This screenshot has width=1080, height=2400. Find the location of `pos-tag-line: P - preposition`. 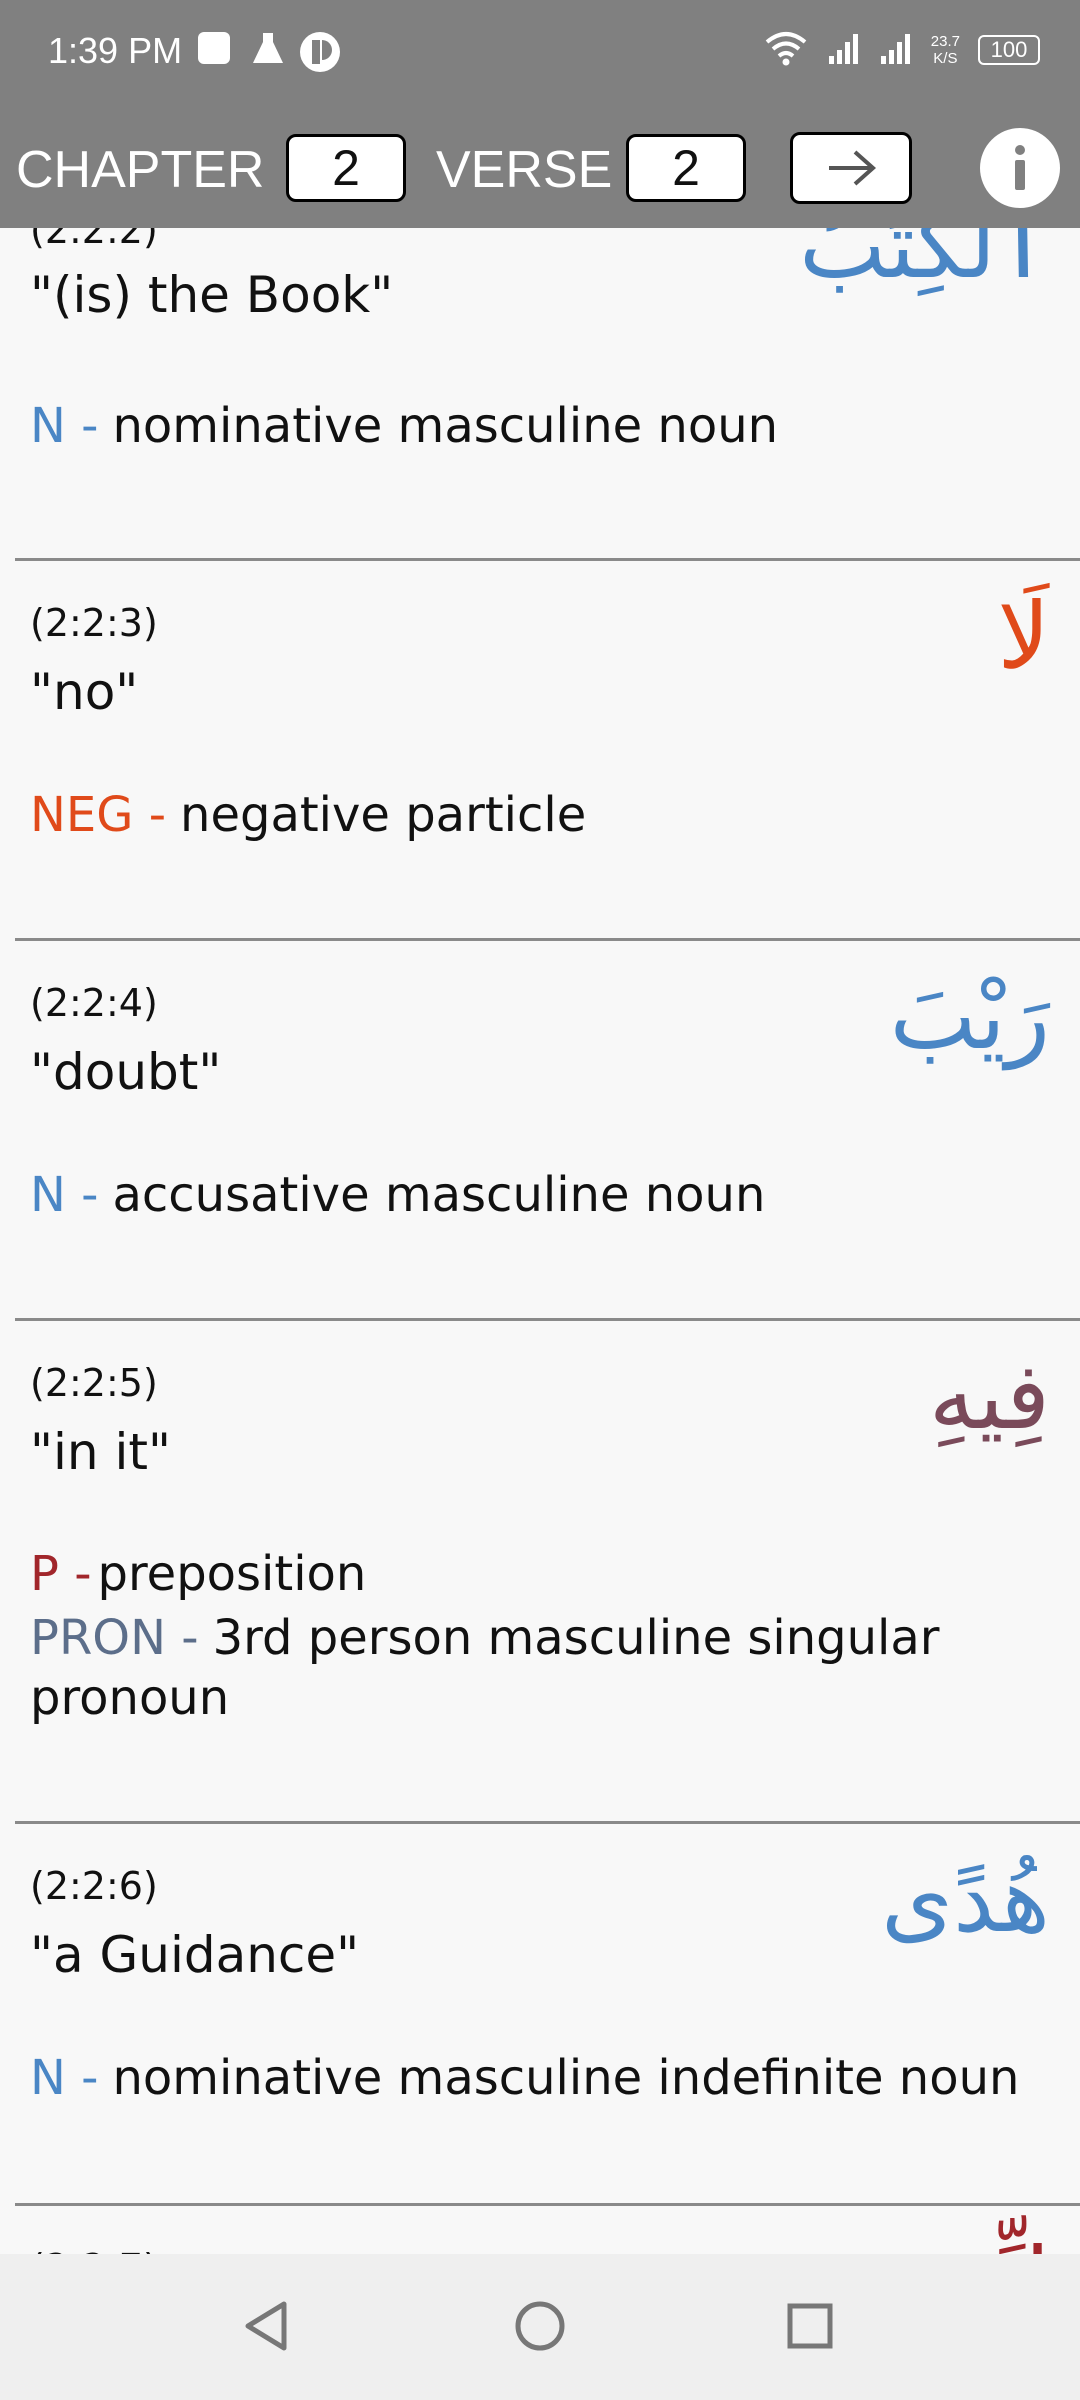

pos-tag-line: P - preposition is located at coordinates (198, 1574).